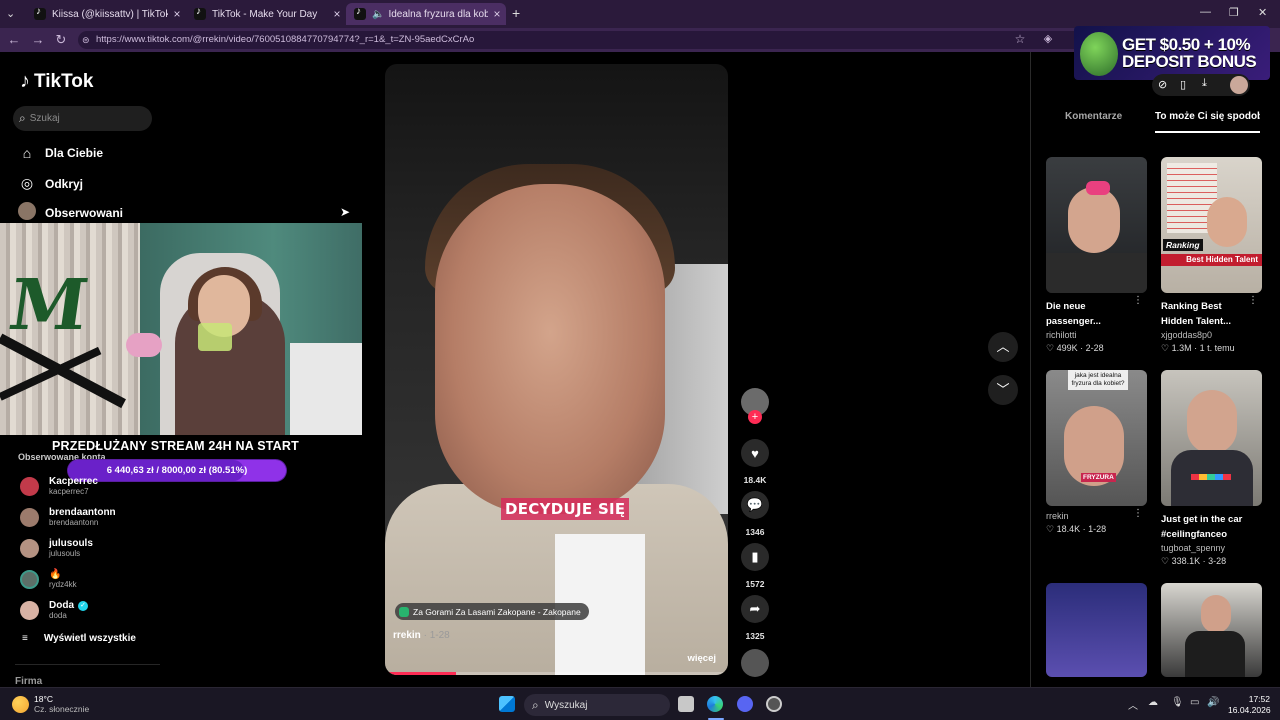 The width and height of the screenshot is (1280, 720). I want to click on home-icon: ⌂, so click(27, 153).